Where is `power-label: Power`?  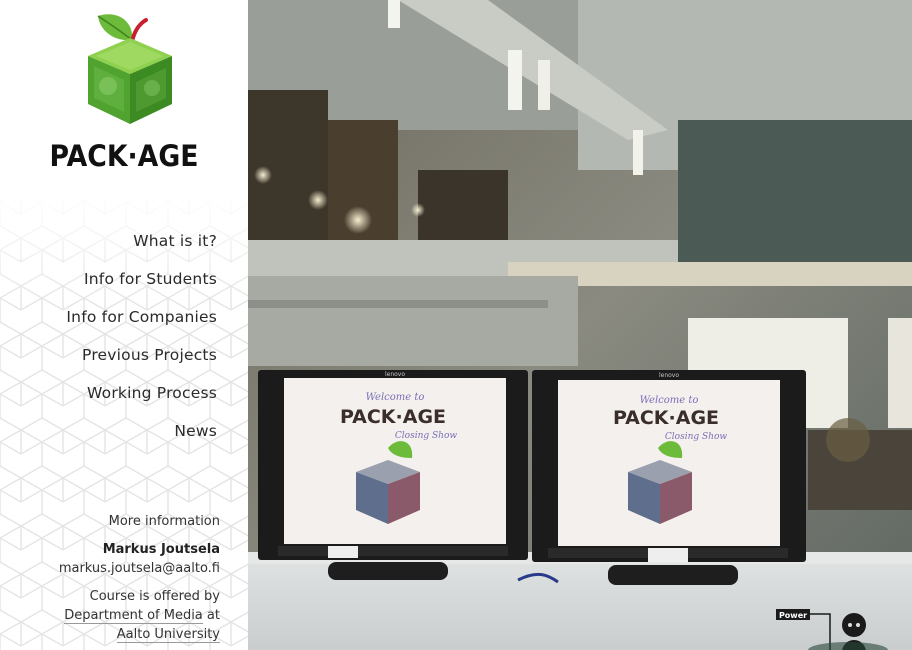
power-label: Power is located at coordinates (793, 615).